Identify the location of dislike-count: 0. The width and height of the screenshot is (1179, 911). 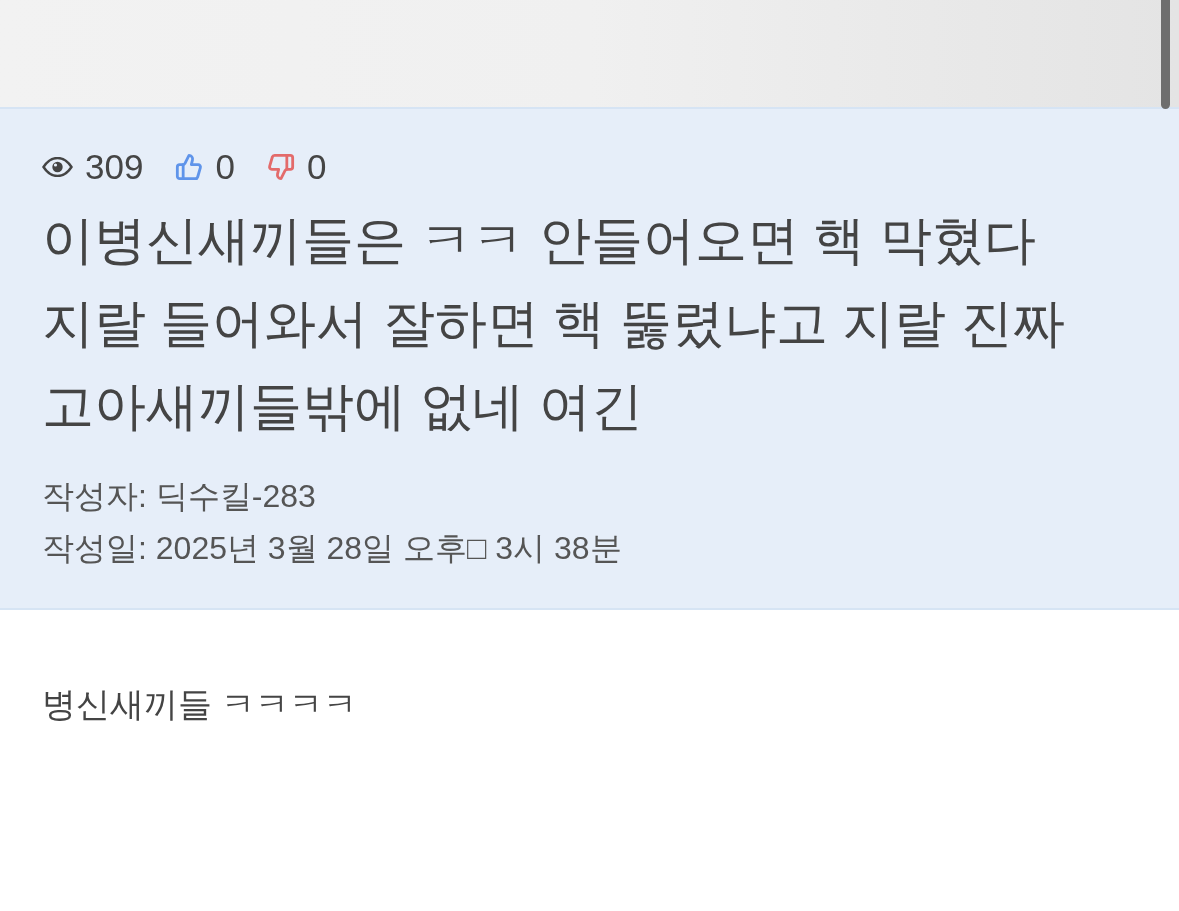
(316, 167).